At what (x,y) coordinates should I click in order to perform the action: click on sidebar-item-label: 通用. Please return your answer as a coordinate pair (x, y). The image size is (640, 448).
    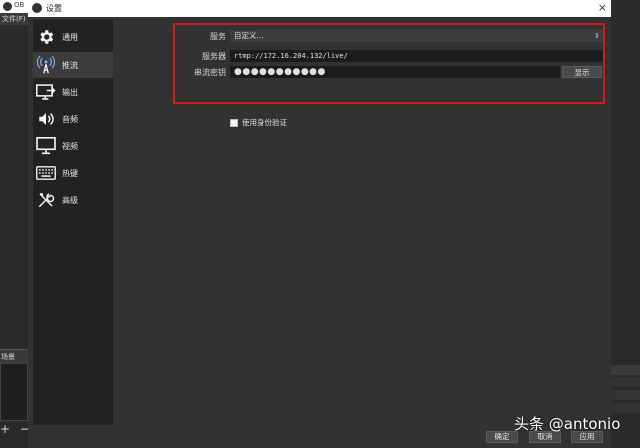
    Looking at the image, I should click on (70, 37).